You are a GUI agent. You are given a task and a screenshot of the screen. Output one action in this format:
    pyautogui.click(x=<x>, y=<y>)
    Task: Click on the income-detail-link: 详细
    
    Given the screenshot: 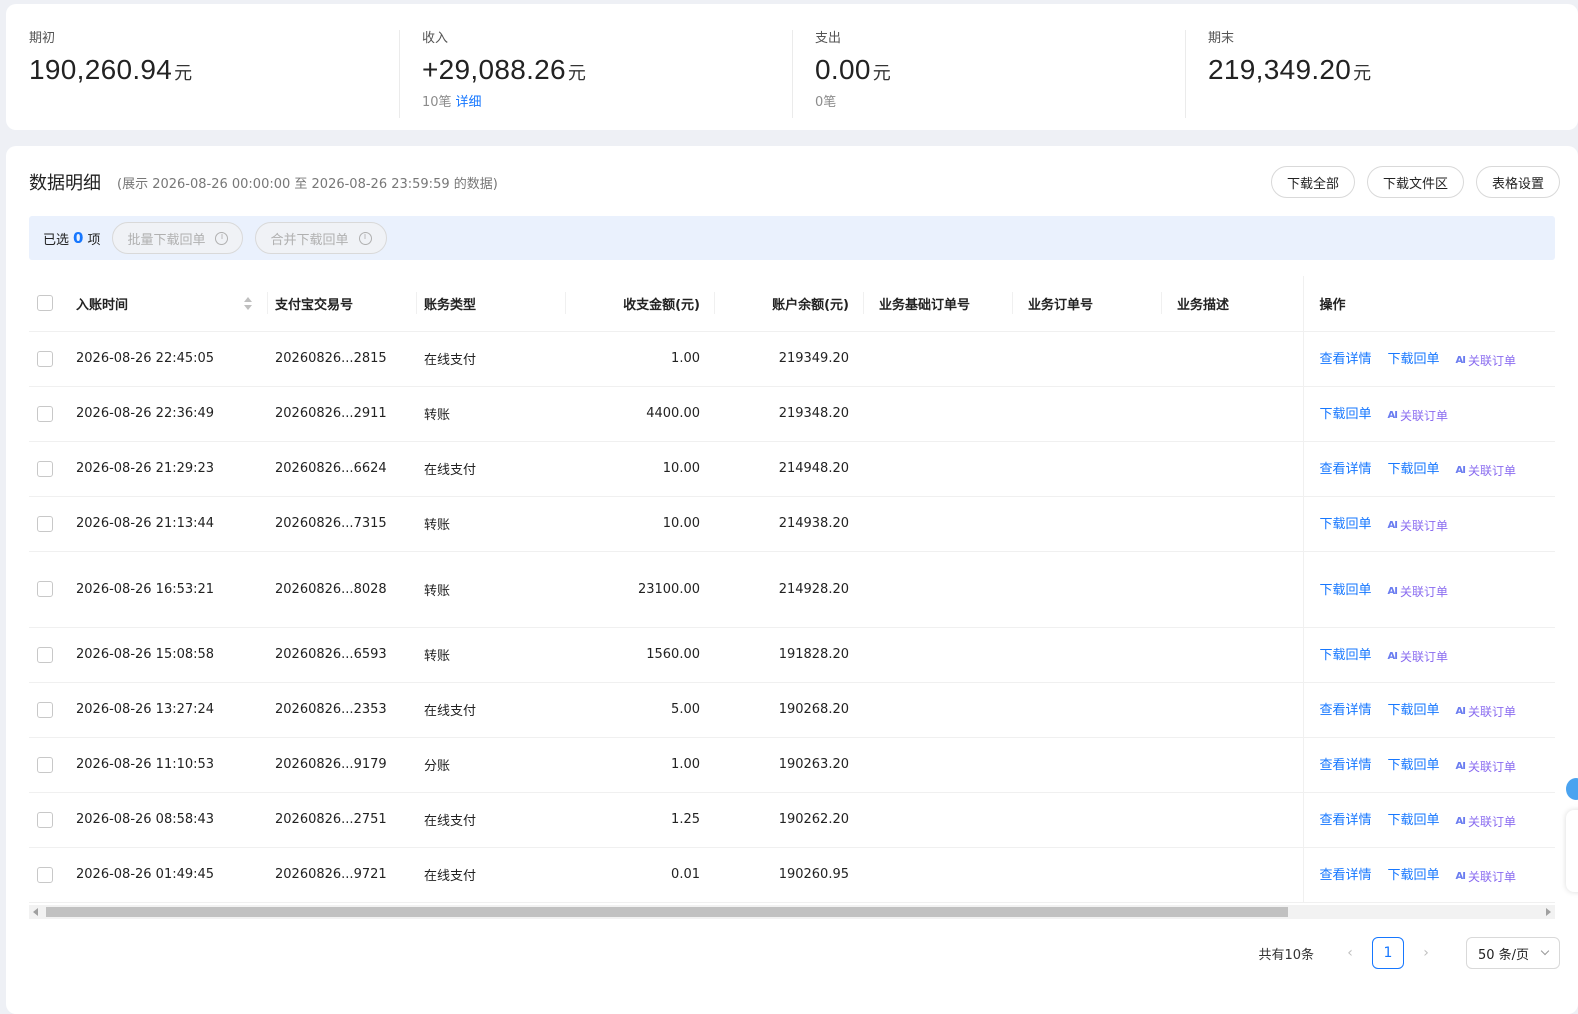 What is the action you would take?
    pyautogui.click(x=469, y=102)
    